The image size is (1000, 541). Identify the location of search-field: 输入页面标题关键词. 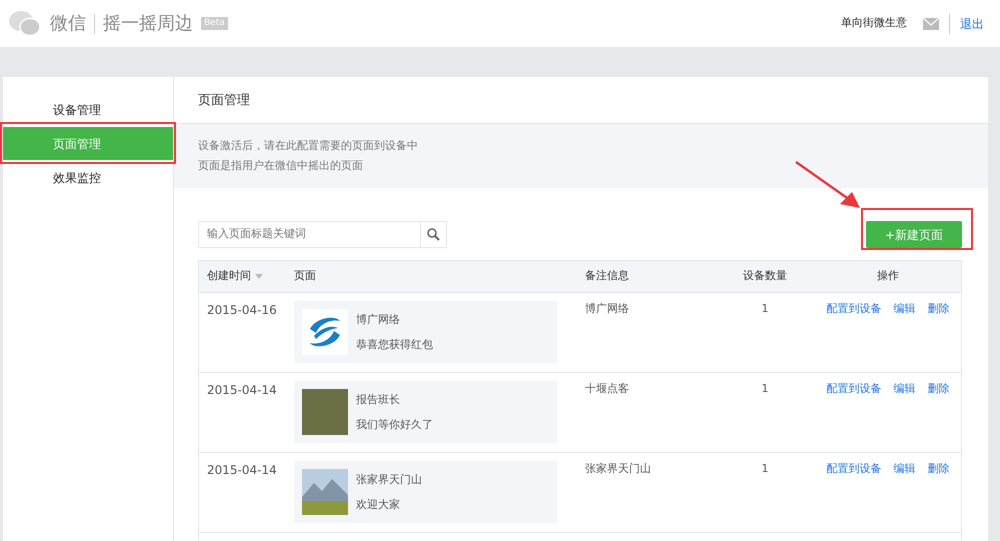
(309, 234).